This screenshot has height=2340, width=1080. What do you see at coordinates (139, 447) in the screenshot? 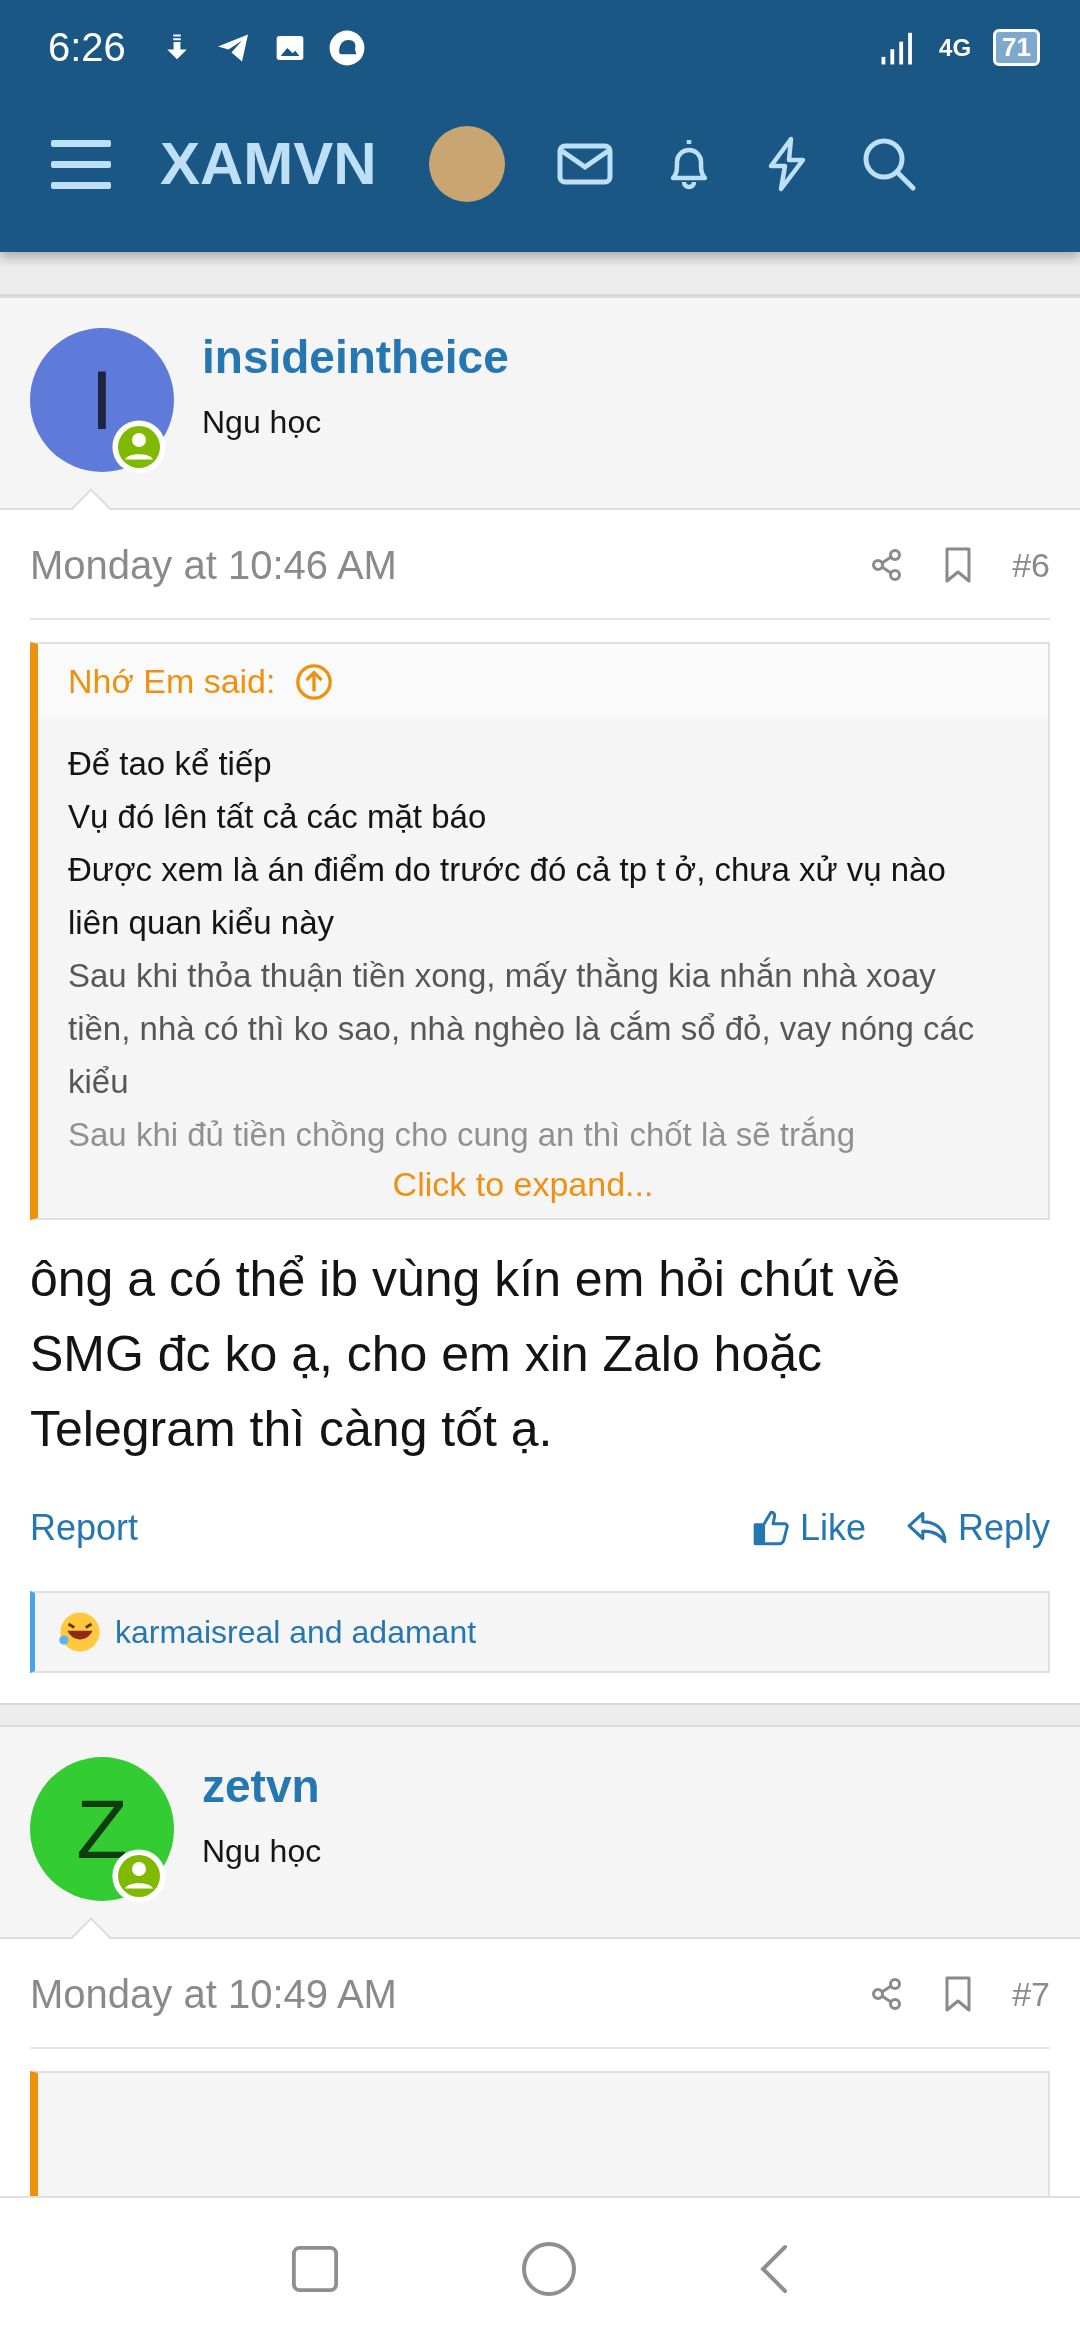
I see `online-user-icon` at bounding box center [139, 447].